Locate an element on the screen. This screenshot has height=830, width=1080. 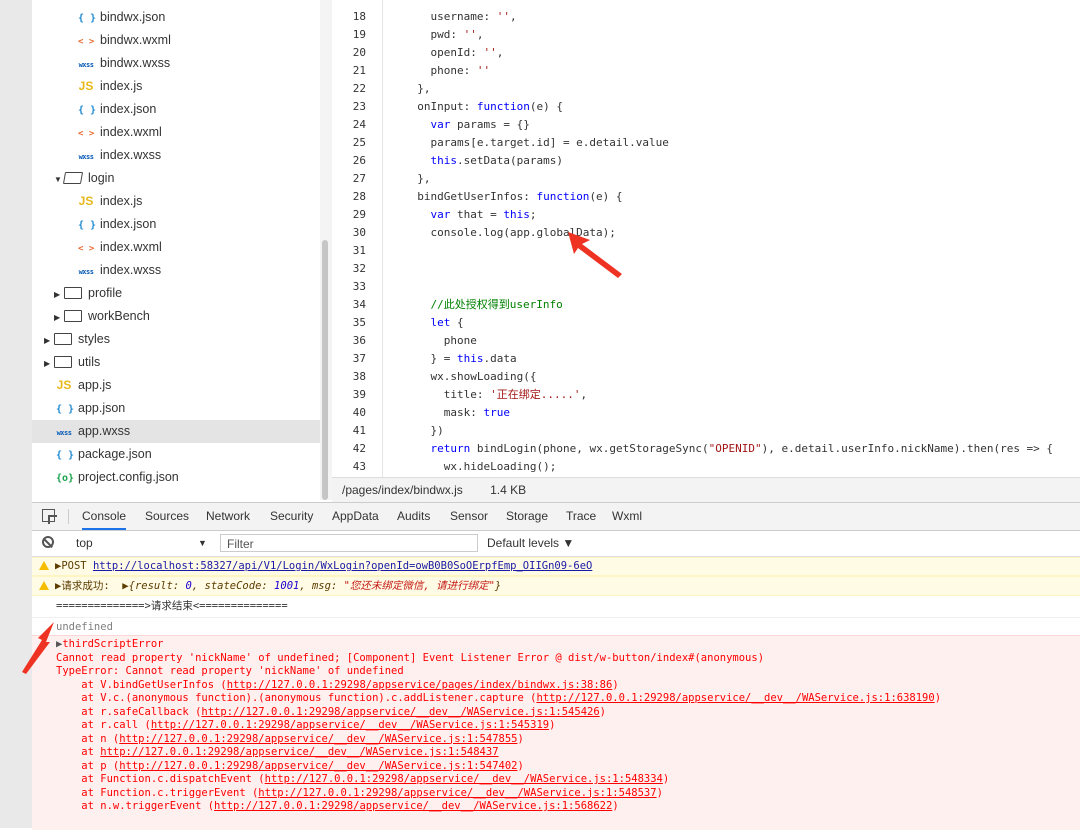
code-line: wx.hideLoading(); is located at coordinates (480, 467).